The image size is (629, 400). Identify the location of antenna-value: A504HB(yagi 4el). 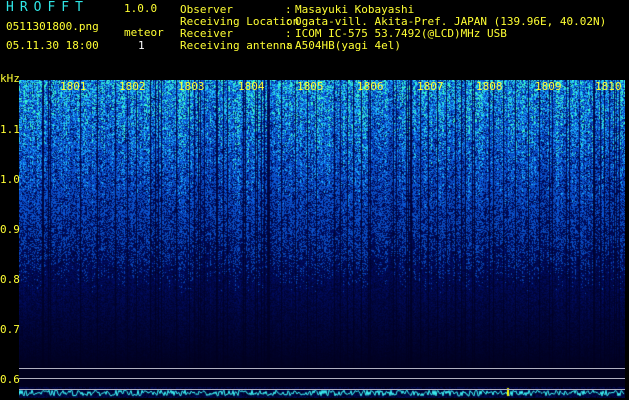
(348, 45).